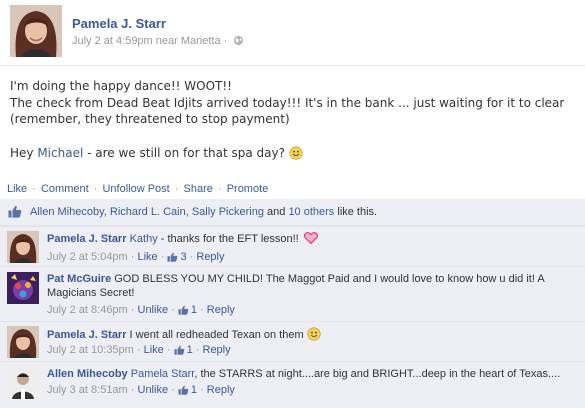 The image size is (585, 408). What do you see at coordinates (36, 31) in the screenshot?
I see `author-avatar` at bounding box center [36, 31].